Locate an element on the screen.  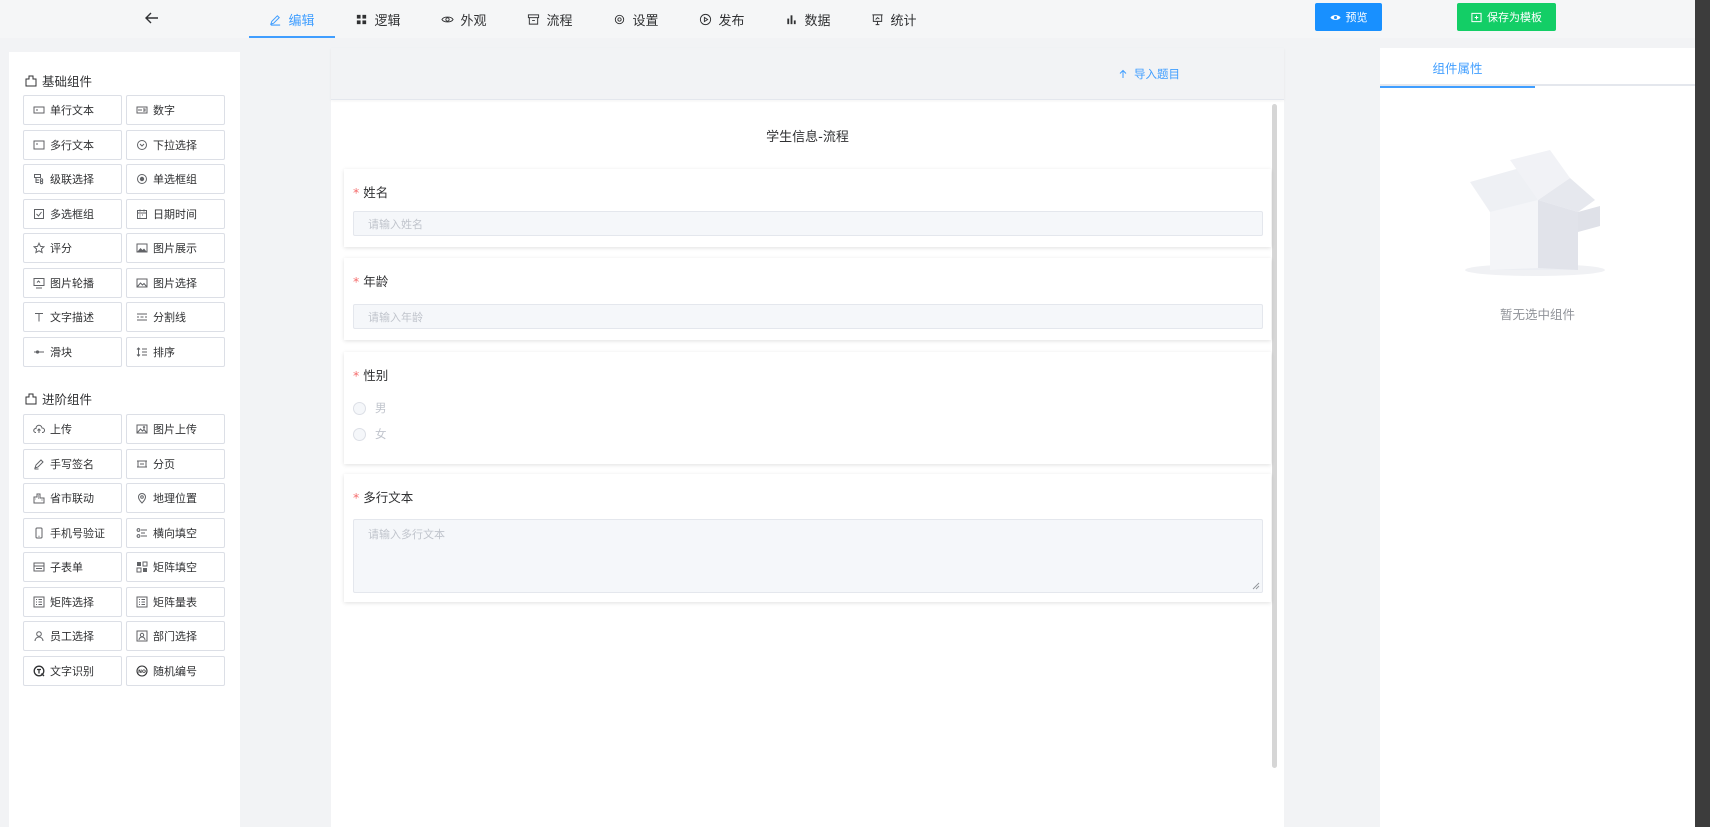
tab-workflow: 流程 is located at coordinates (550, 19).